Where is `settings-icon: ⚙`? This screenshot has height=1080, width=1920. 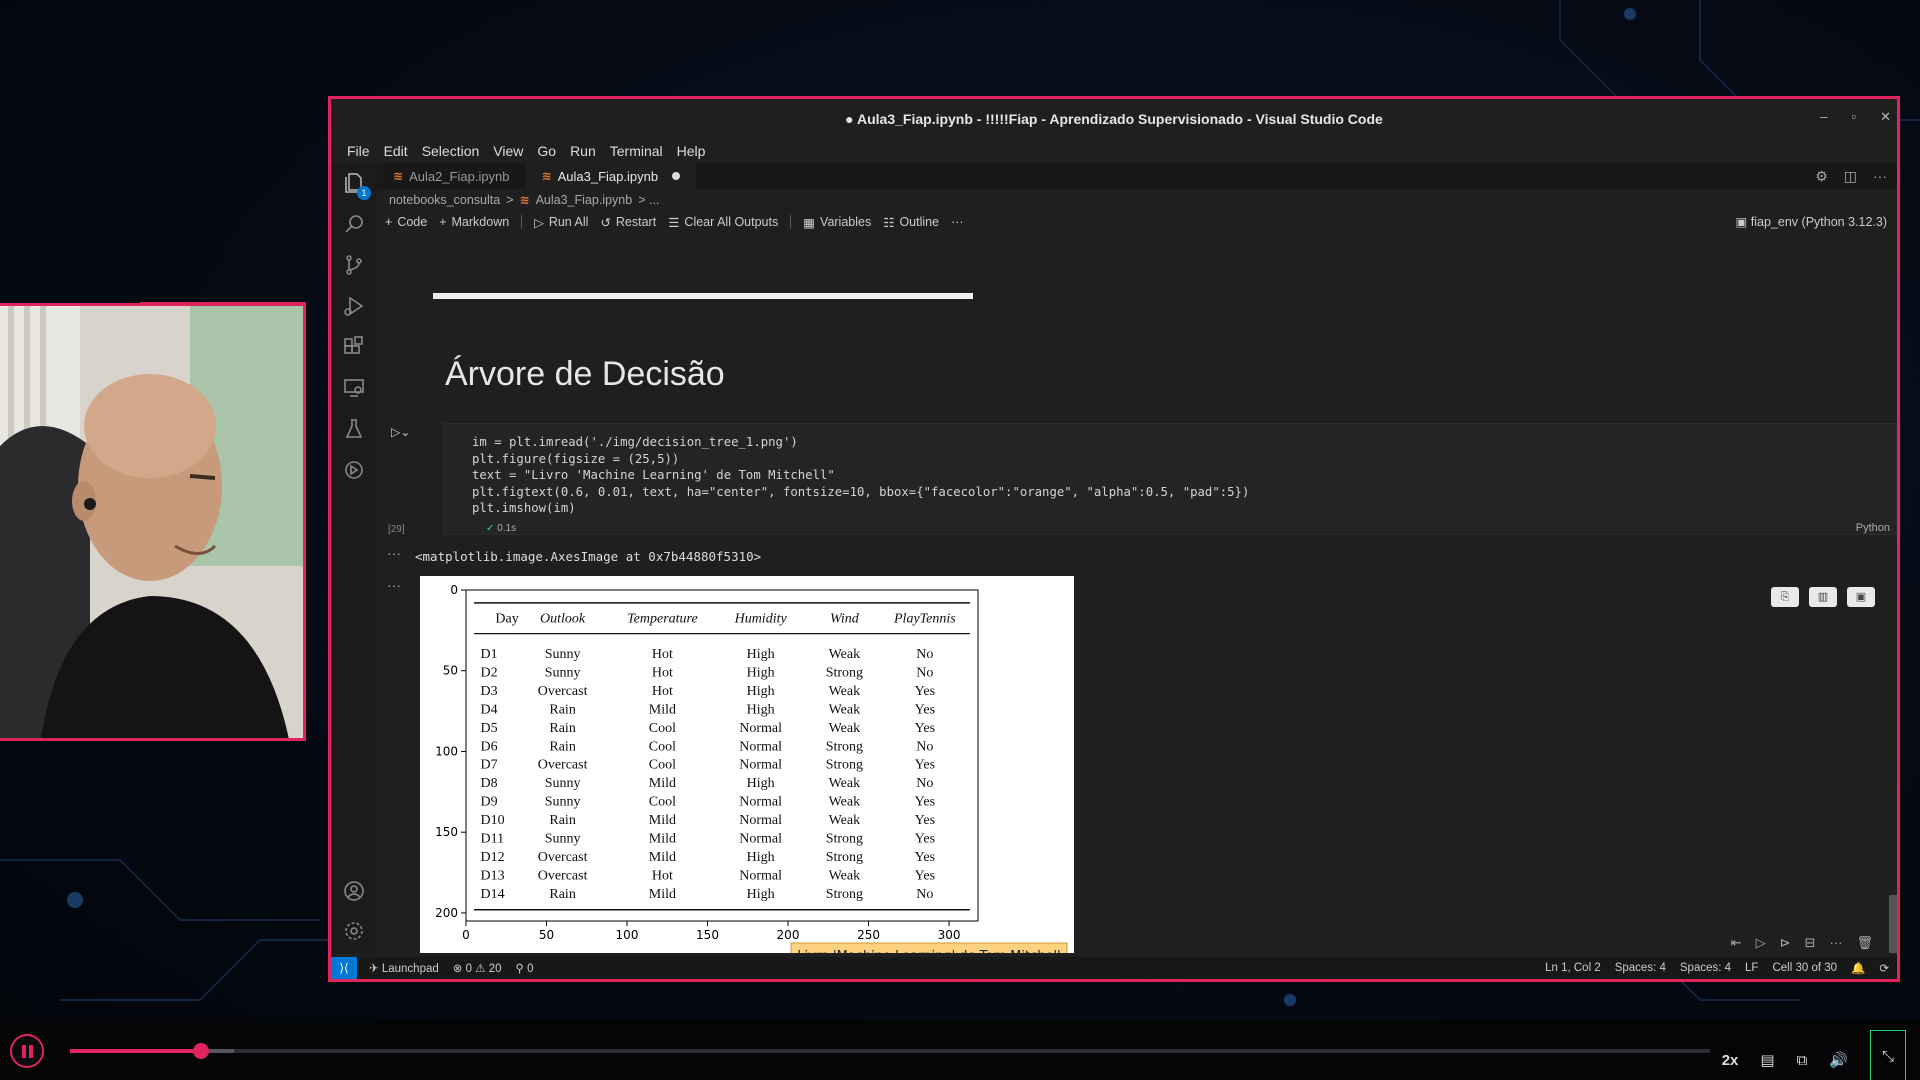
settings-icon: ⚙ is located at coordinates (1821, 176).